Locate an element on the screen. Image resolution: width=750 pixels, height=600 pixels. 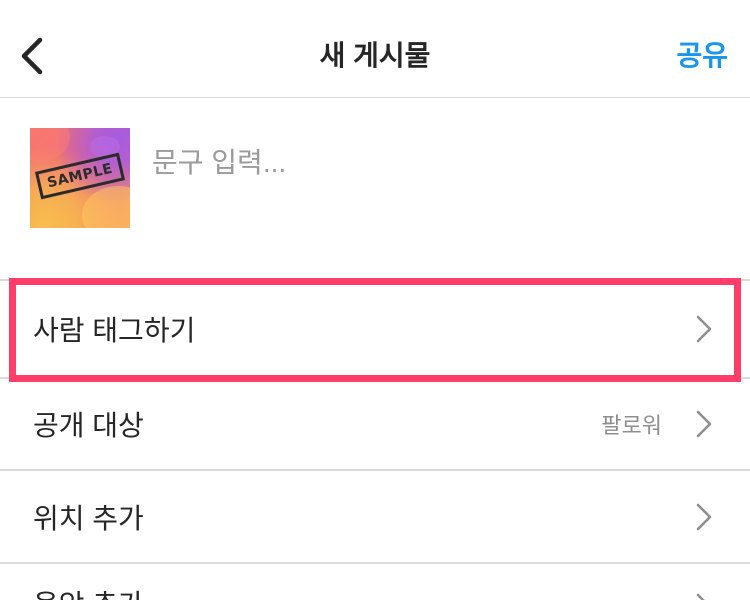
caption-input is located at coordinates (437, 163).